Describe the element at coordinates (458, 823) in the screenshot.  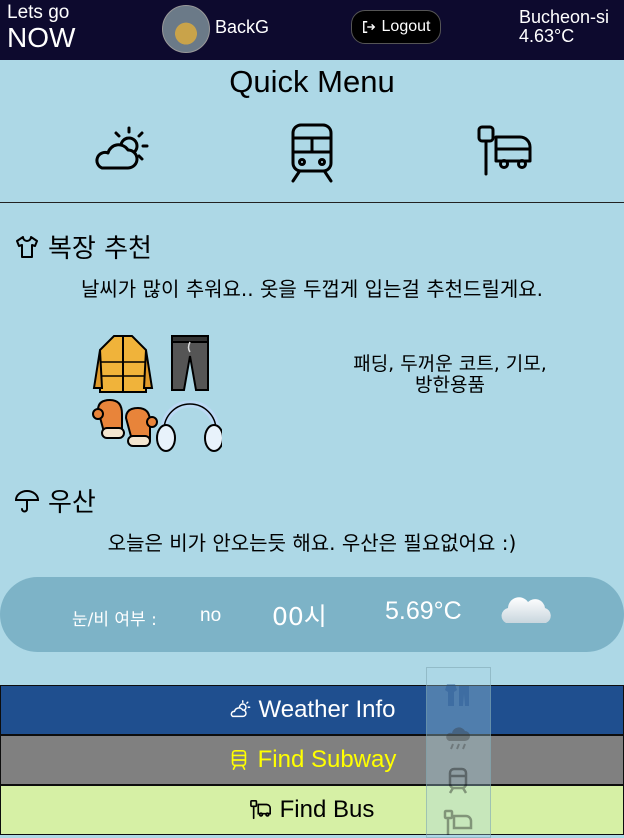
I see `bus-icon` at that location.